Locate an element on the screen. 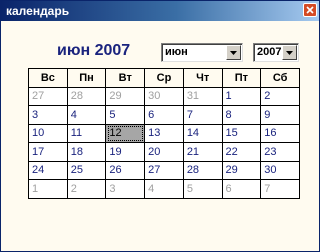 This screenshot has height=252, width=320. day-cell: 20 is located at coordinates (164, 152).